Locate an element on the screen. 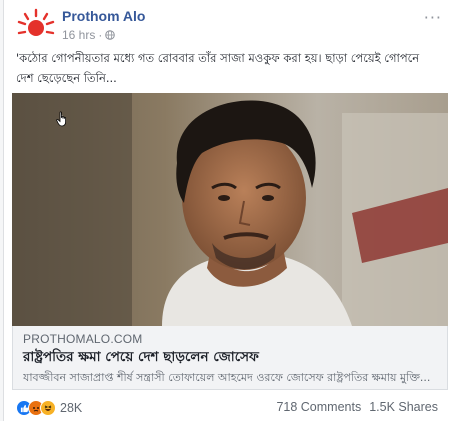 The height and width of the screenshot is (421, 450). haha-icon is located at coordinates (48, 408).